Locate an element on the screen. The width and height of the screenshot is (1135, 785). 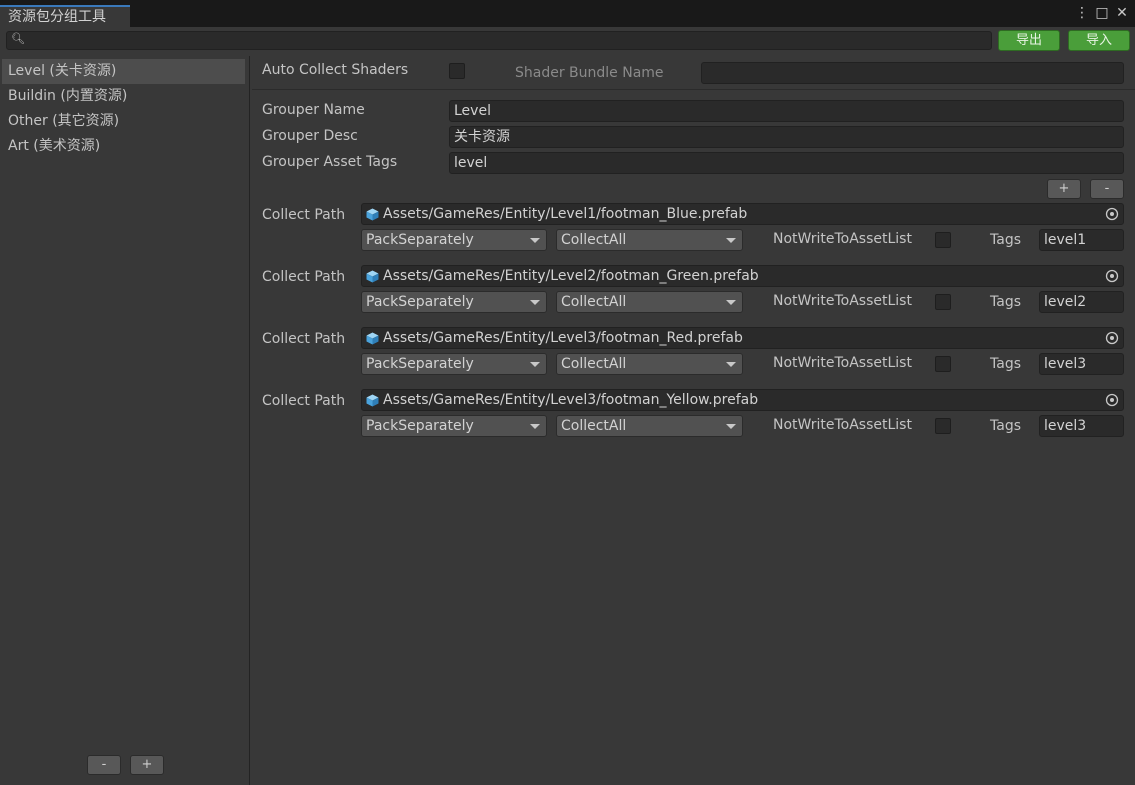
sidebar-item-art: Art (美术资源) is located at coordinates (123, 146).